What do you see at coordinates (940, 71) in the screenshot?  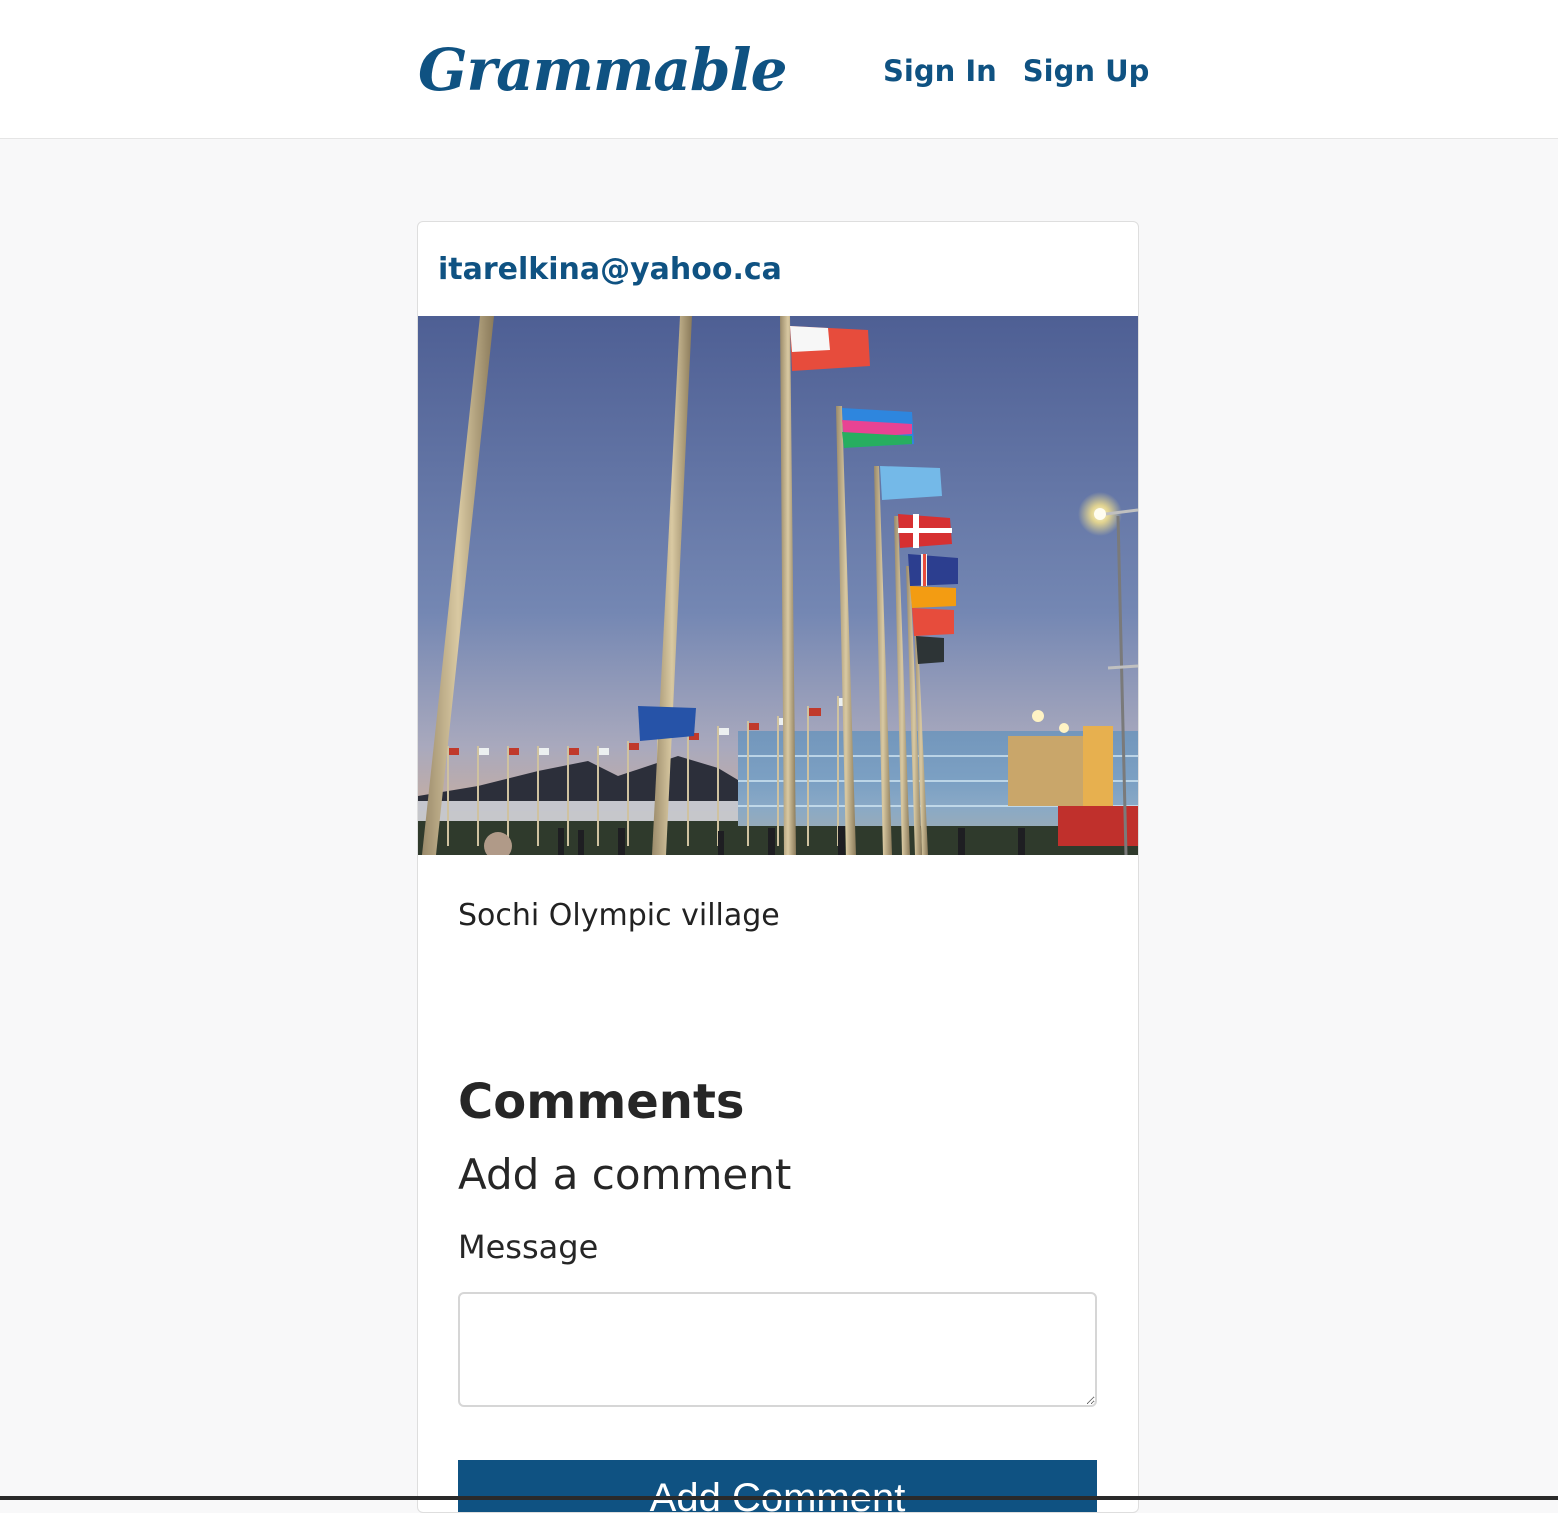 I see `sign-in-link: Sign In` at bounding box center [940, 71].